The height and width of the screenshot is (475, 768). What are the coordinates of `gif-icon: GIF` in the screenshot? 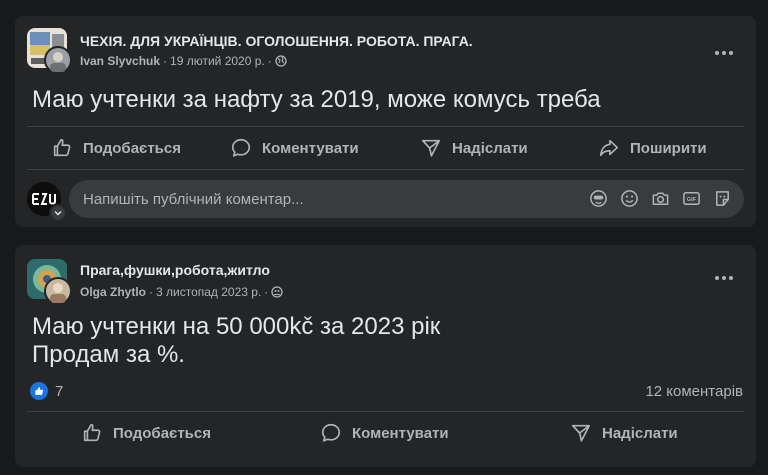 It's located at (691, 198).